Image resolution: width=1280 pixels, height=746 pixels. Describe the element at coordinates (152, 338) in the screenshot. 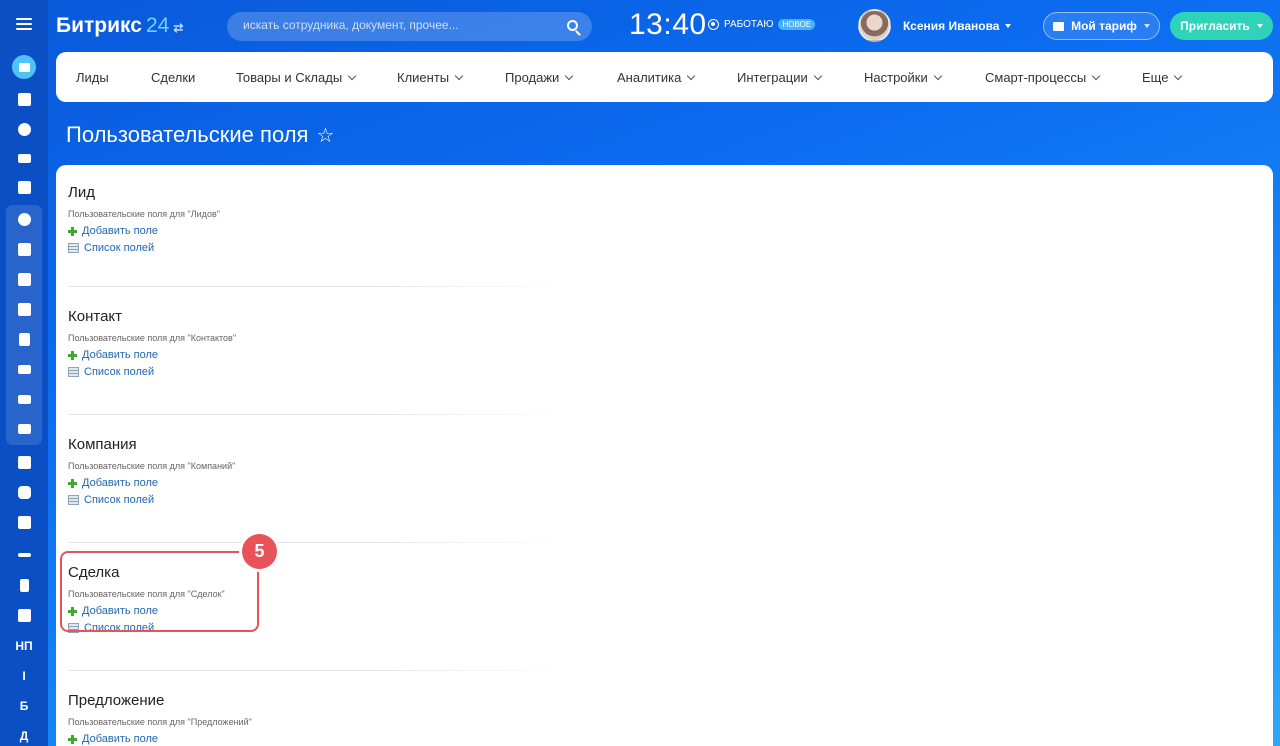

I see `section-desc: Пользовательские поля для "Контактов"` at that location.